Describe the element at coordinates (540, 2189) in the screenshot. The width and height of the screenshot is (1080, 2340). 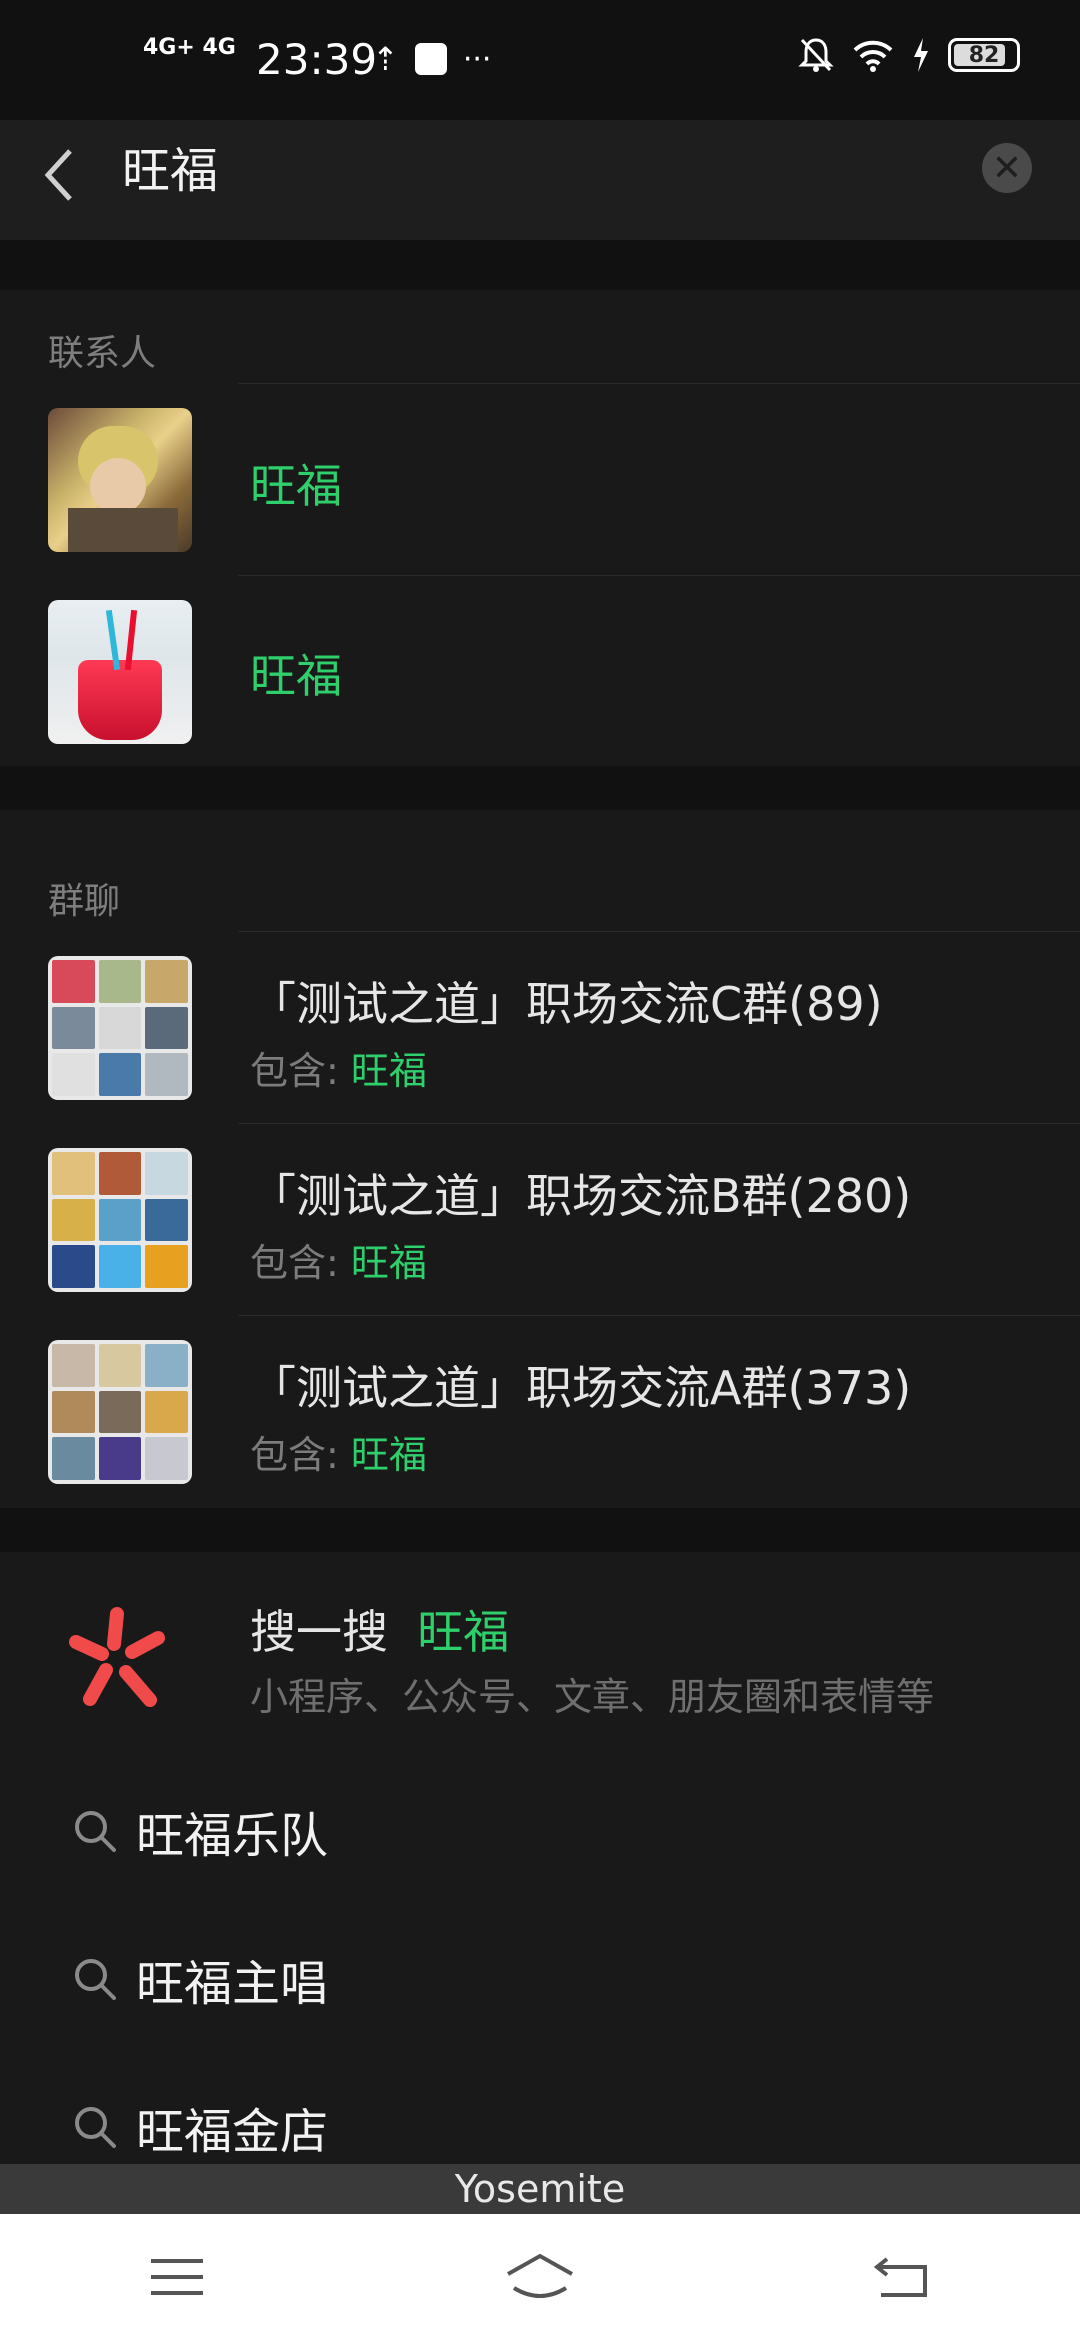
I see `bottom-label: Yosemite` at that location.